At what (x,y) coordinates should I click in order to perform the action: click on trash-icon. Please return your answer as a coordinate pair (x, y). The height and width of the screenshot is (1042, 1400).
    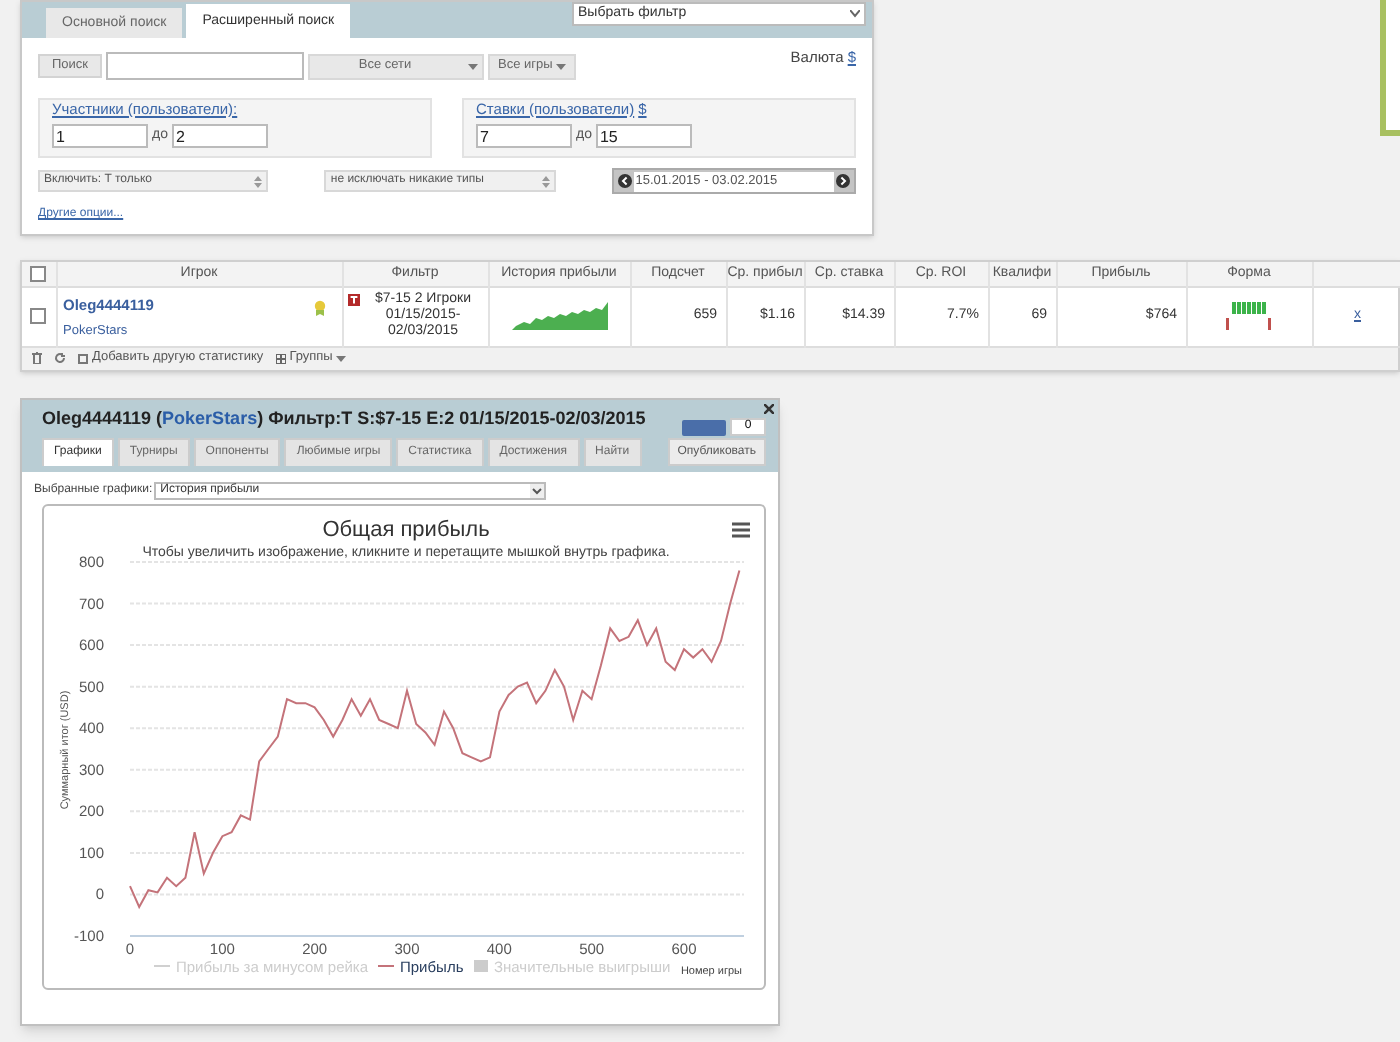
    Looking at the image, I should click on (37, 358).